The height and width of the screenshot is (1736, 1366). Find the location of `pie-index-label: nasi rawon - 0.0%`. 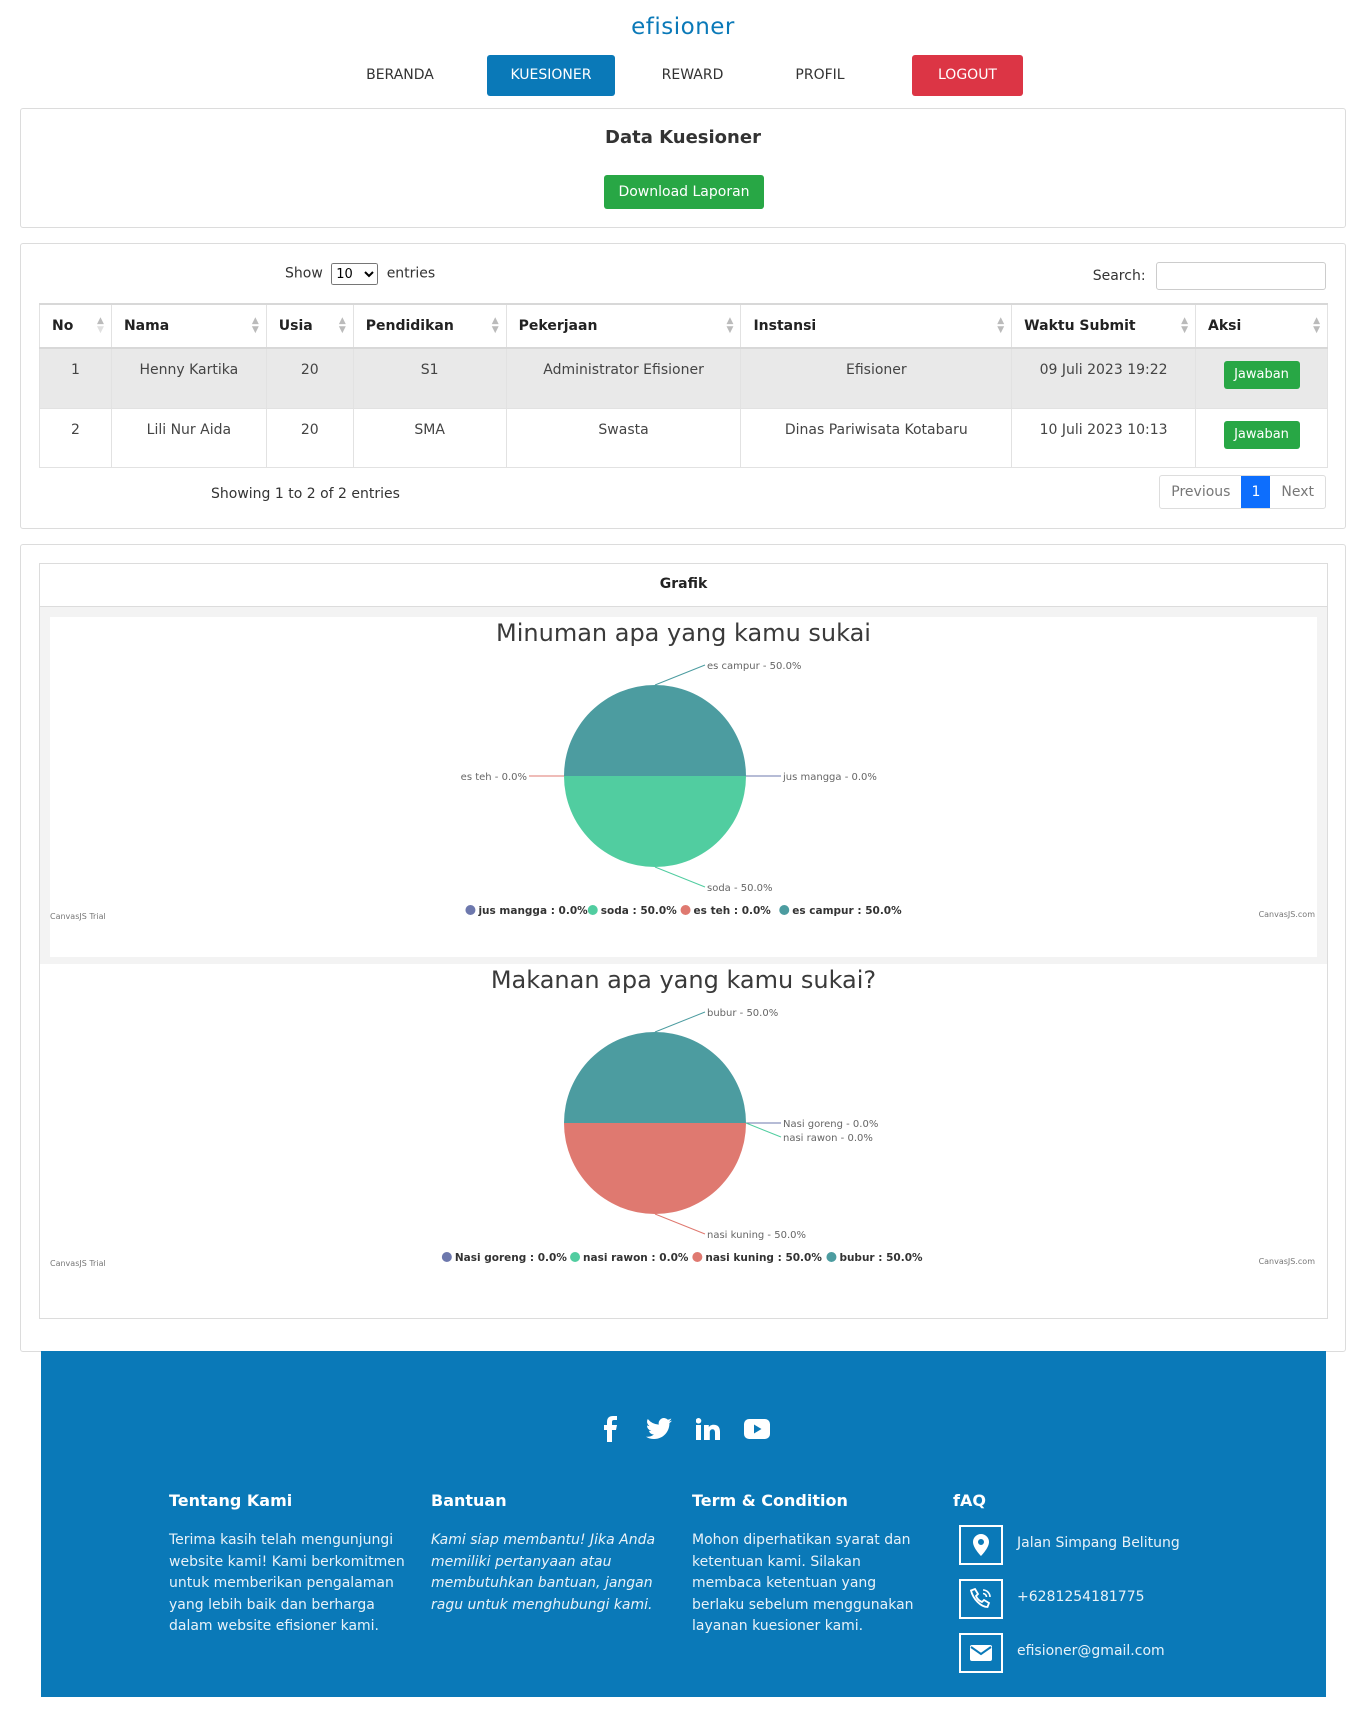

pie-index-label: nasi rawon - 0.0% is located at coordinates (828, 1138).